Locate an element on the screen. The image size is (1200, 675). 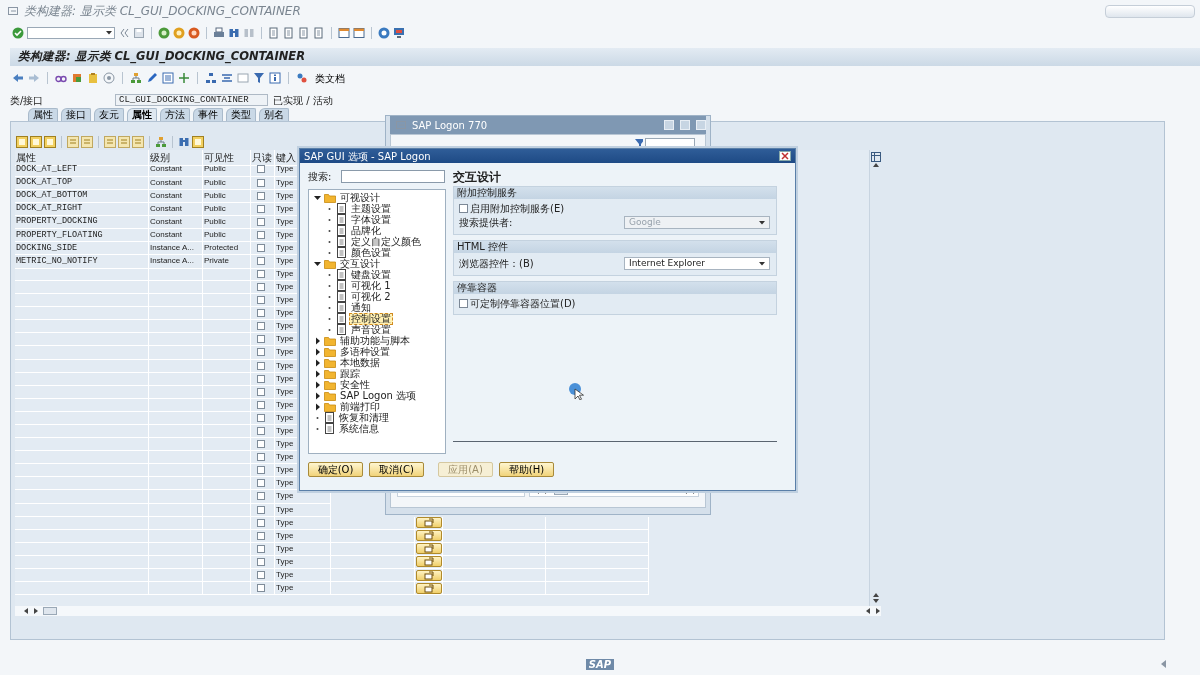
vertical-scrollbar is located at coordinates (875, 378).